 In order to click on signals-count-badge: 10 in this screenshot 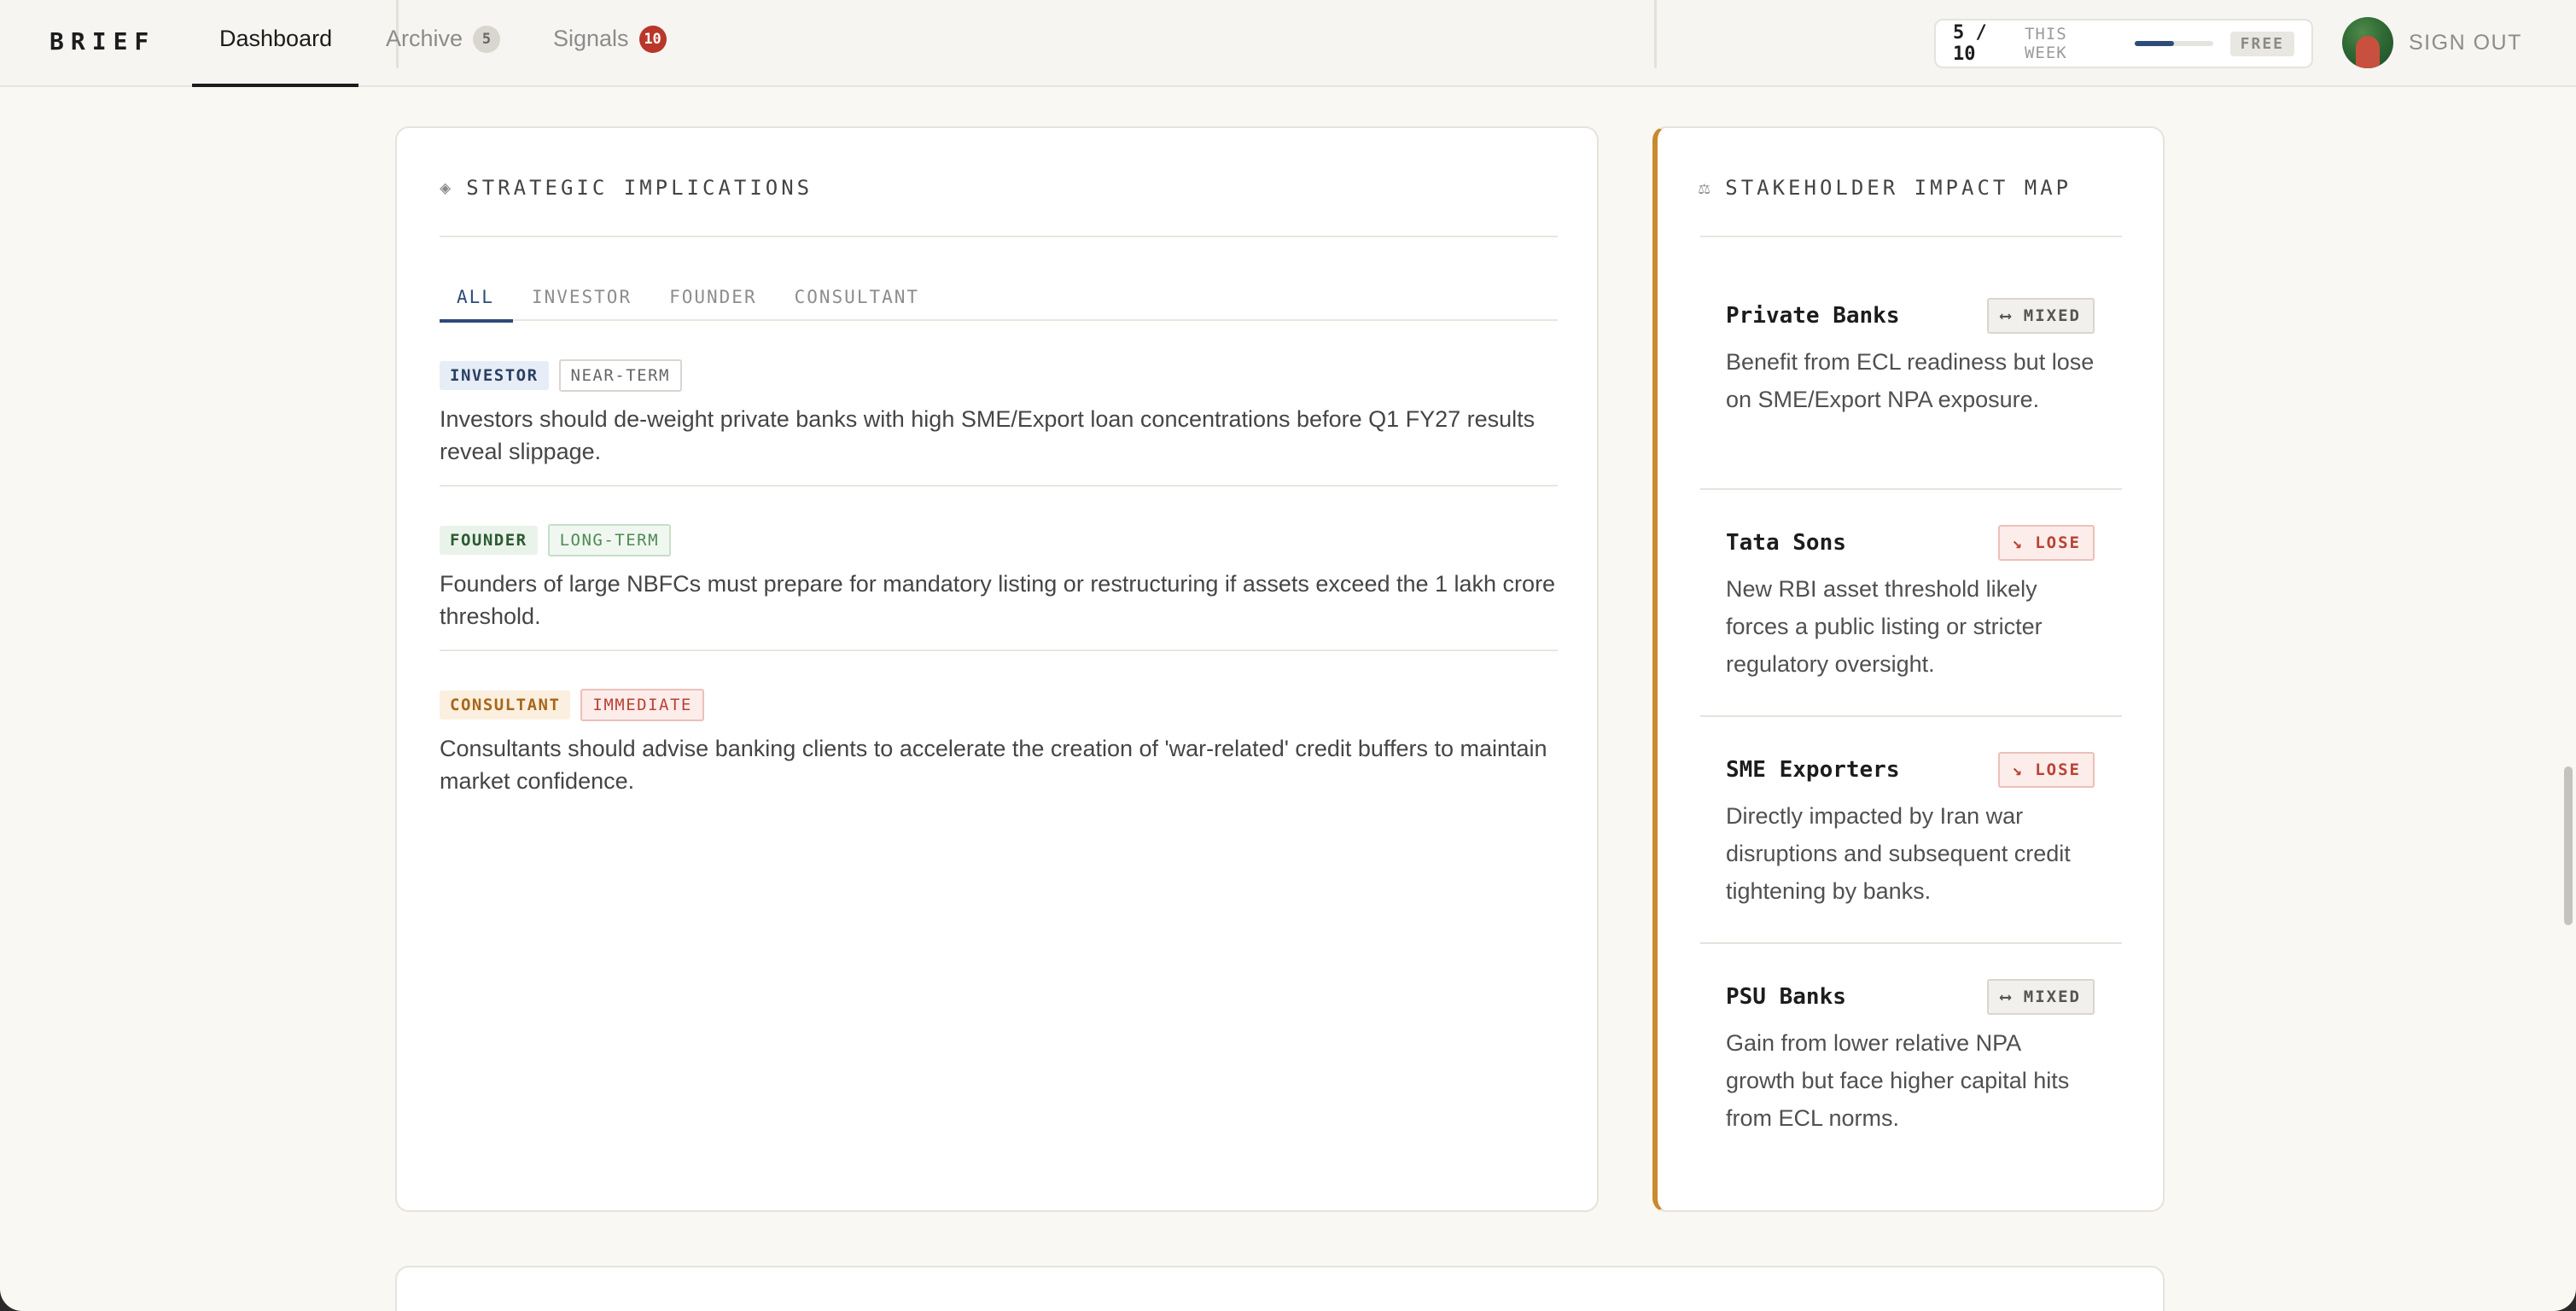, I will do `click(652, 39)`.